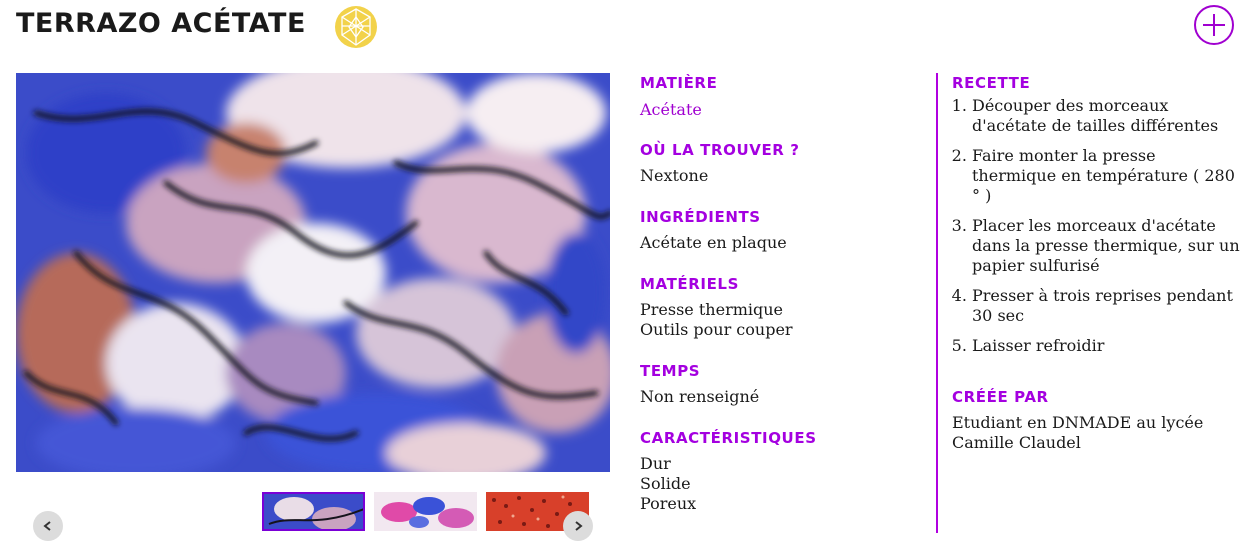 The width and height of the screenshot is (1255, 541). I want to click on creee-par-value-1: Etudiant en DNMADE au lycée, so click(1078, 422).